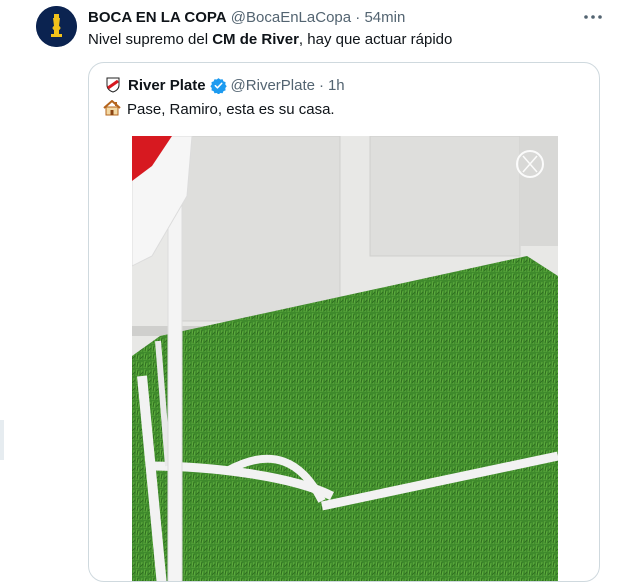 Image resolution: width=633 pixels, height=582 pixels. What do you see at coordinates (231, 109) in the screenshot?
I see `quoted-text-content: Pase, Ramiro, esta es su casa.` at bounding box center [231, 109].